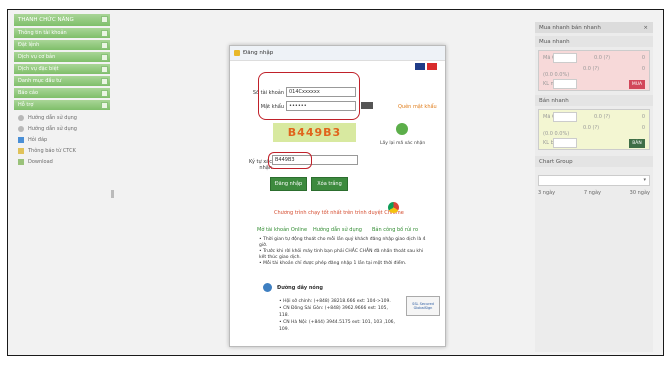 This screenshot has height=365, width=672. I want to click on sidebar-sub-faq: Hỏi đáp, so click(62, 139).